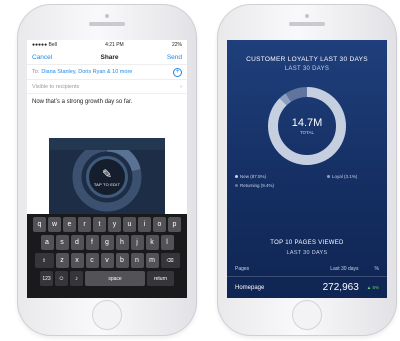 The width and height of the screenshot is (400, 341). What do you see at coordinates (372, 287) in the screenshot?
I see `row-change: ▲ 5%` at bounding box center [372, 287].